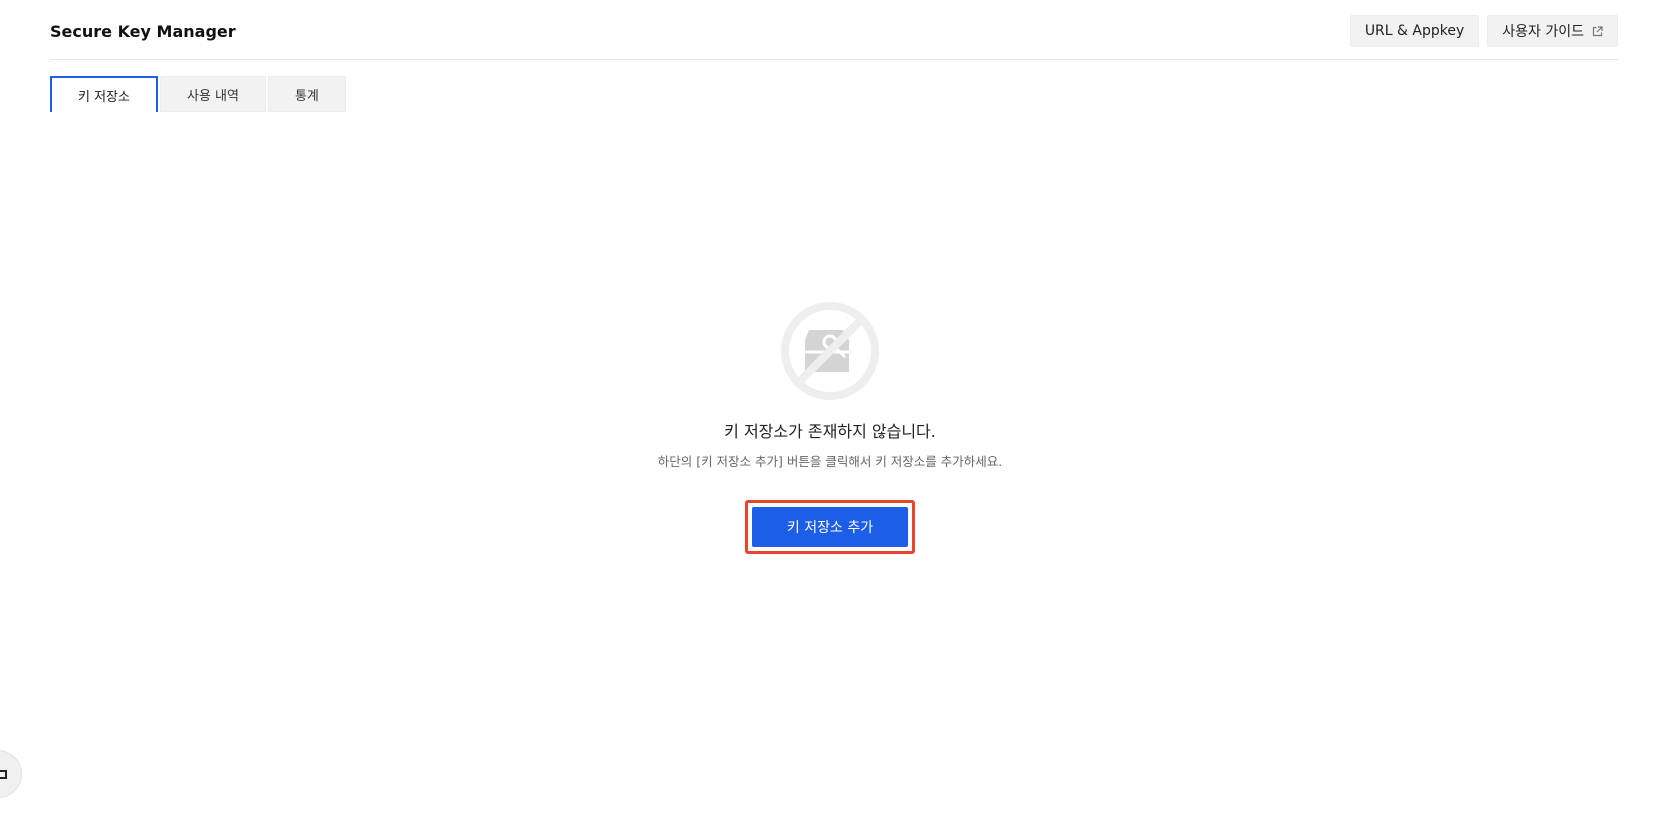 Image resolution: width=1660 pixels, height=840 pixels. What do you see at coordinates (1597, 30) in the screenshot?
I see `external-link-icon` at bounding box center [1597, 30].